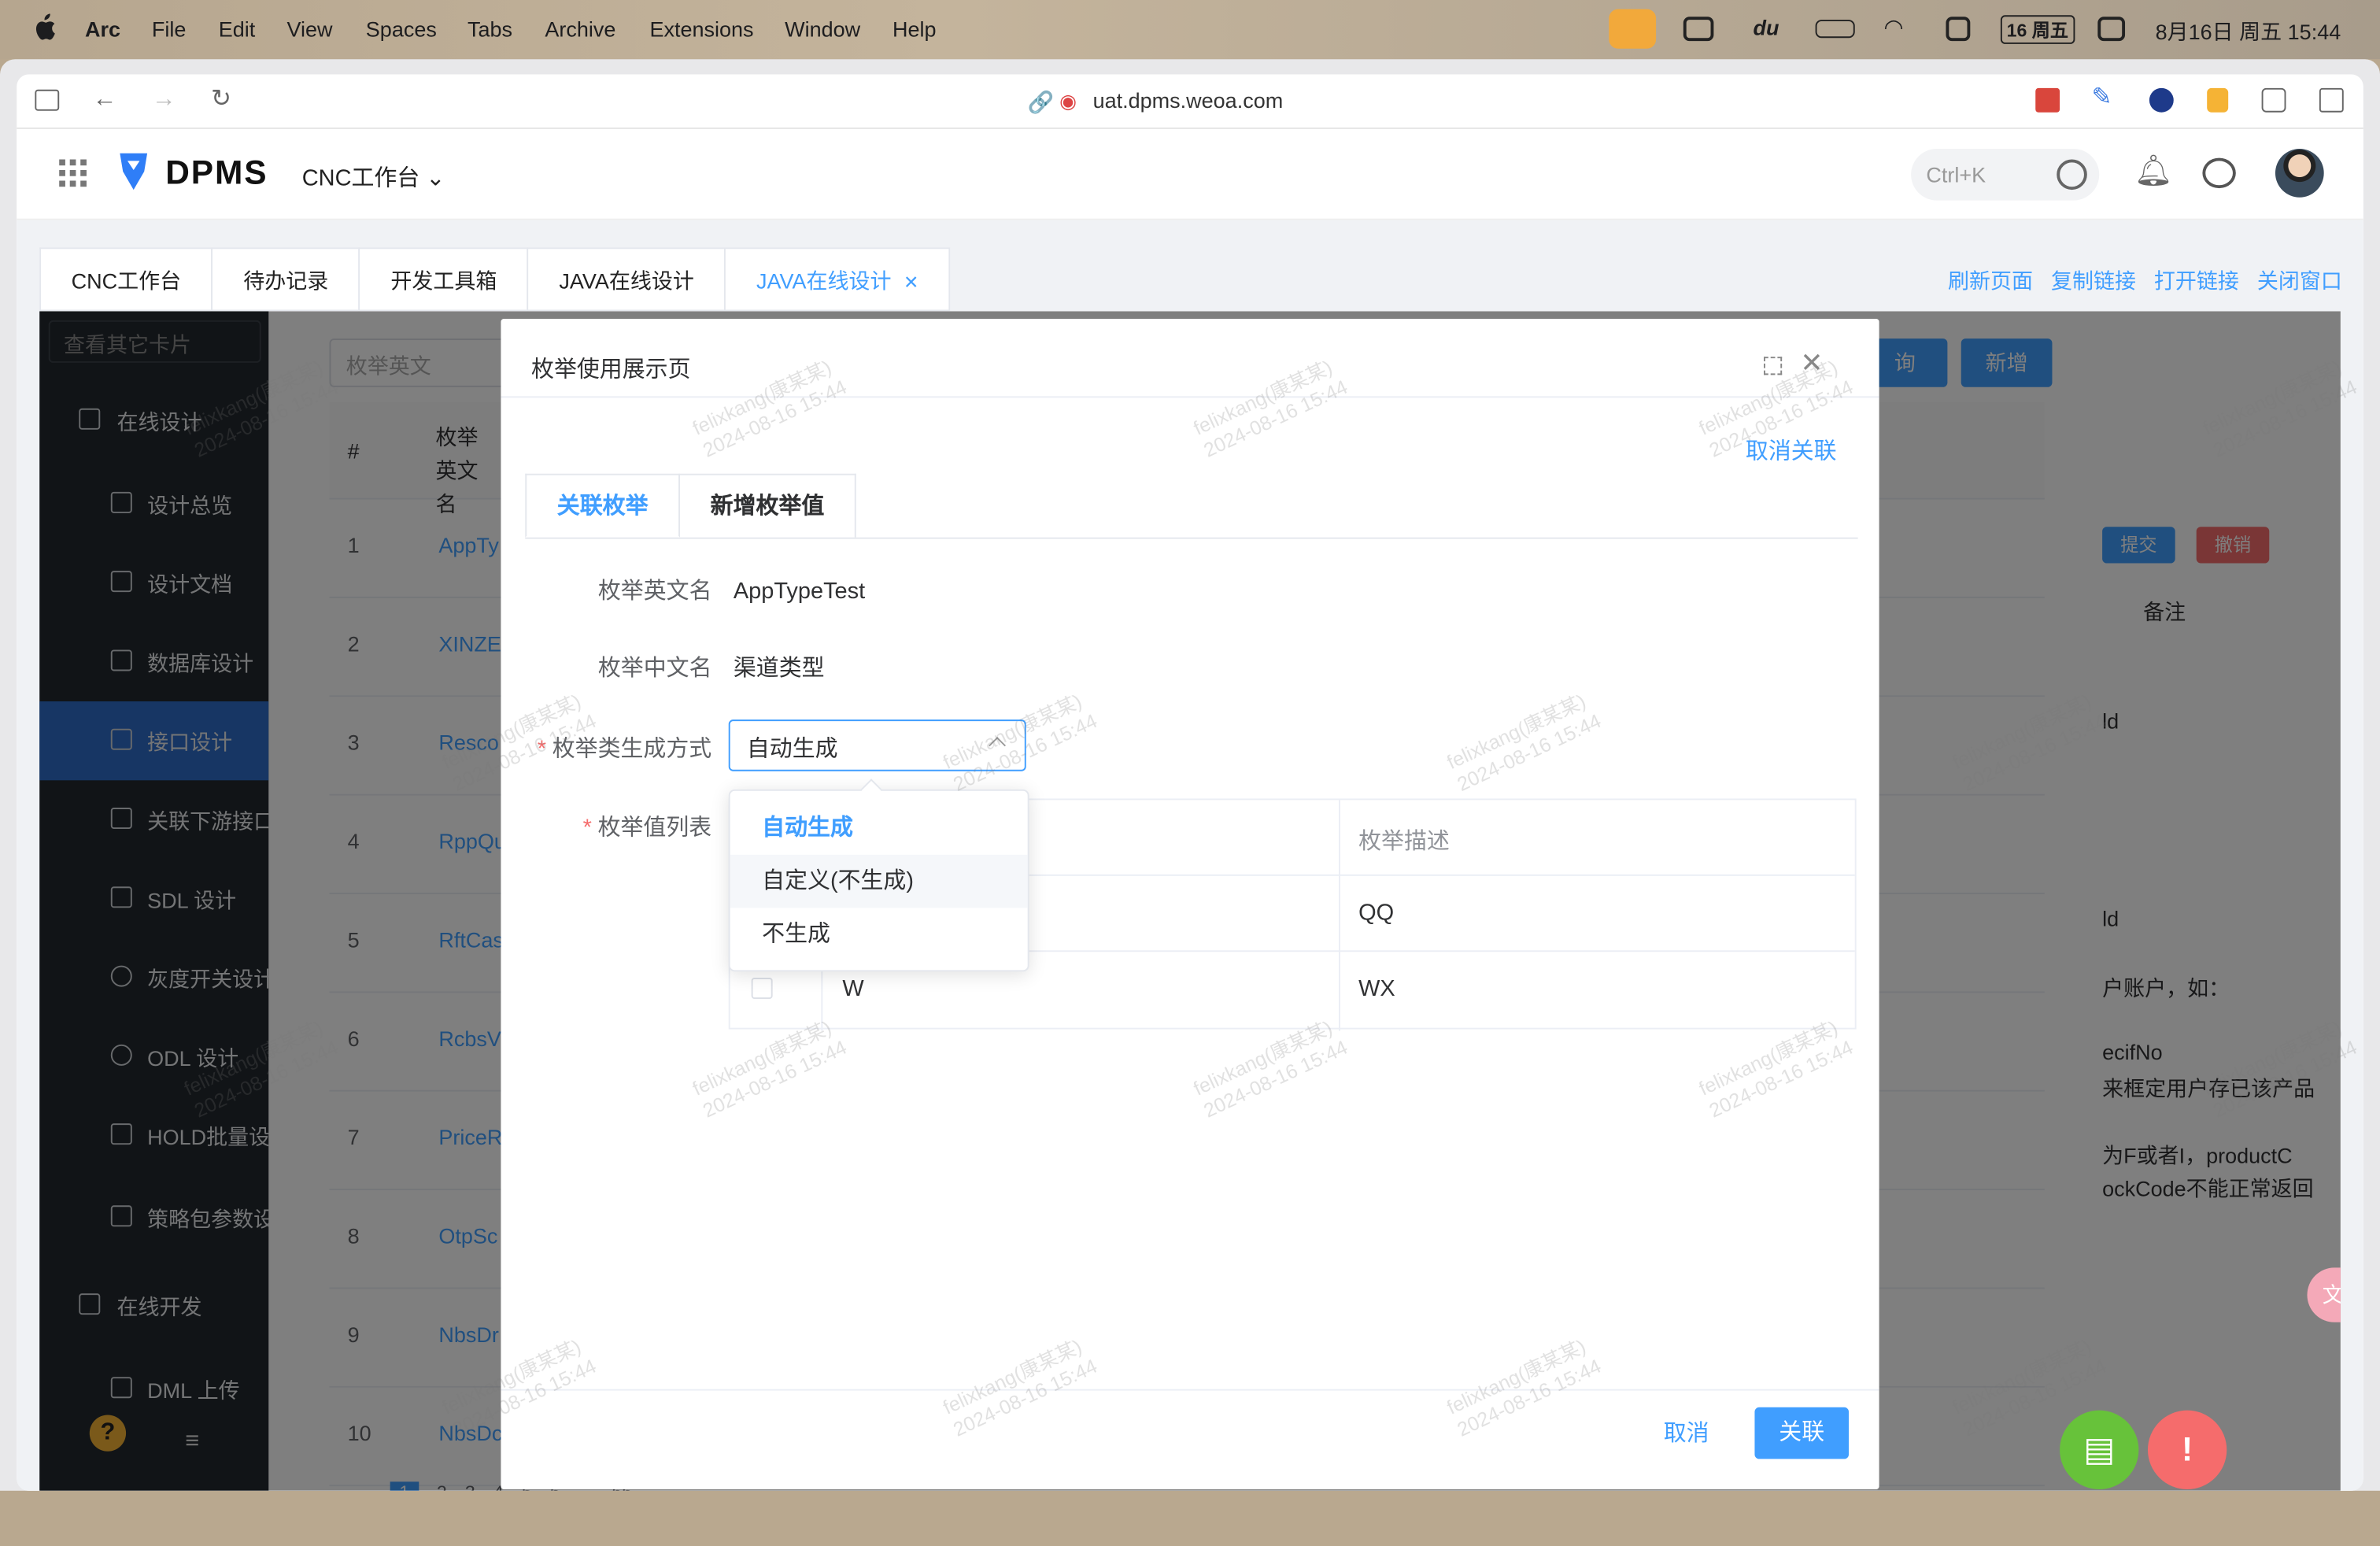 Image resolution: width=2380 pixels, height=1546 pixels. Describe the element at coordinates (611, 370) in the screenshot. I see `dialog-title: 枚举使用展示页` at that location.